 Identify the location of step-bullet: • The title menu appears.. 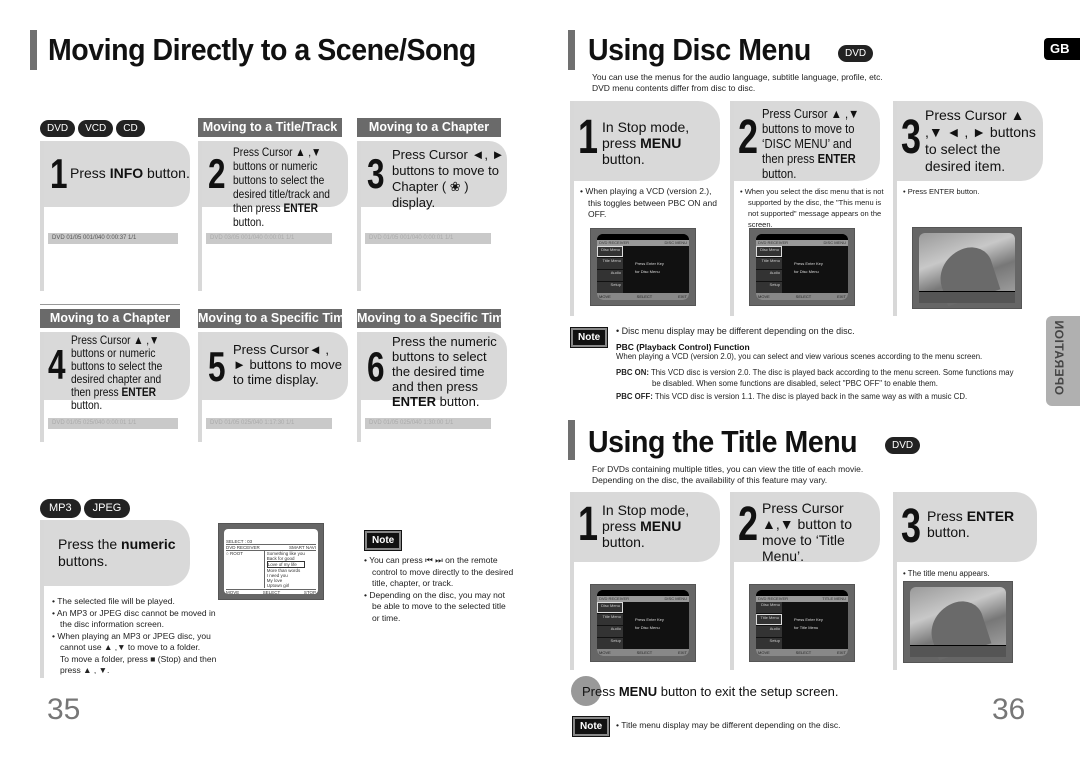
(946, 573).